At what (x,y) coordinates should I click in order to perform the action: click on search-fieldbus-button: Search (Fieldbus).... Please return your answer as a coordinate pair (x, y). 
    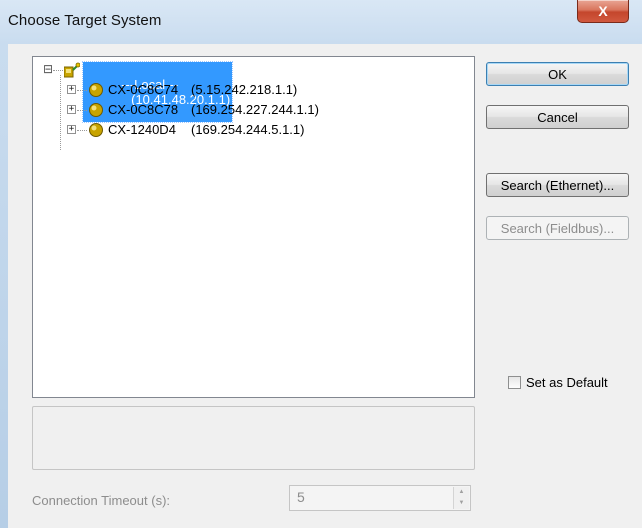
    Looking at the image, I should click on (557, 228).